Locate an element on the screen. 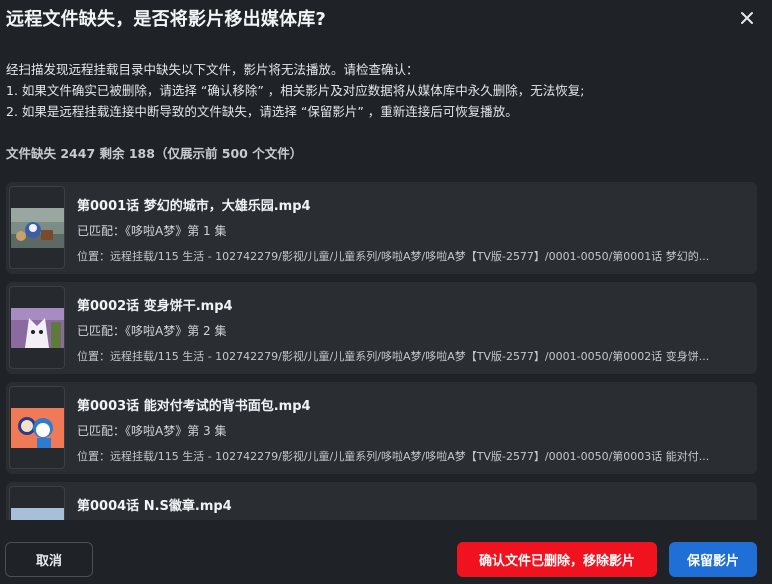 This screenshot has width=772, height=584. file-name: 第0002话 变身饼干.mp4 is located at coordinates (155, 306).